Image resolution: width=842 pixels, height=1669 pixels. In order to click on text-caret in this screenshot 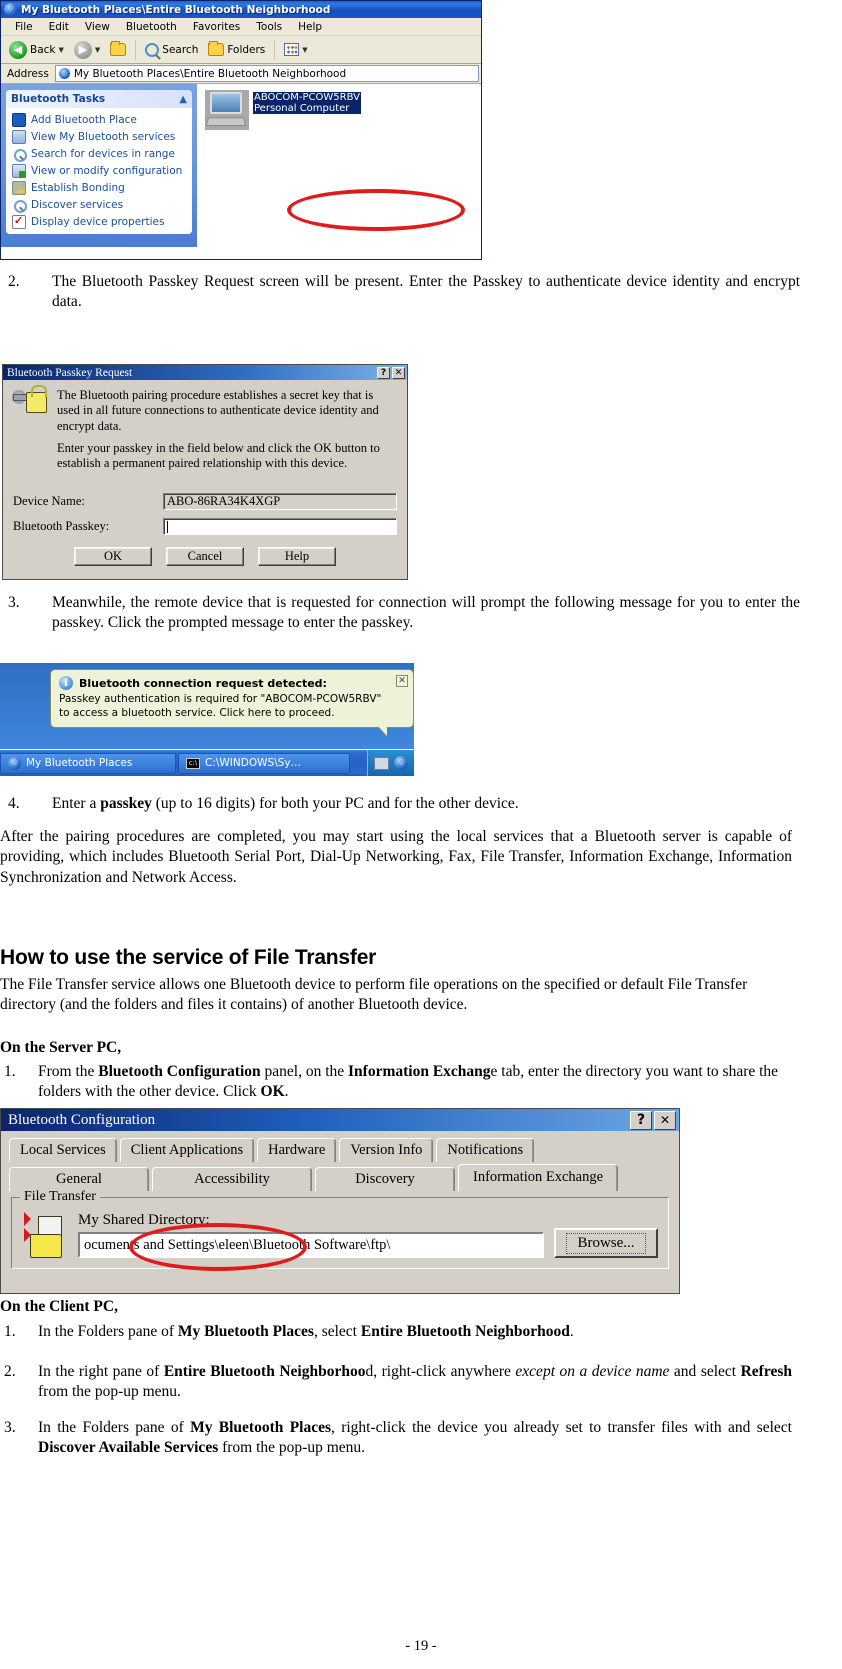, I will do `click(167, 526)`.